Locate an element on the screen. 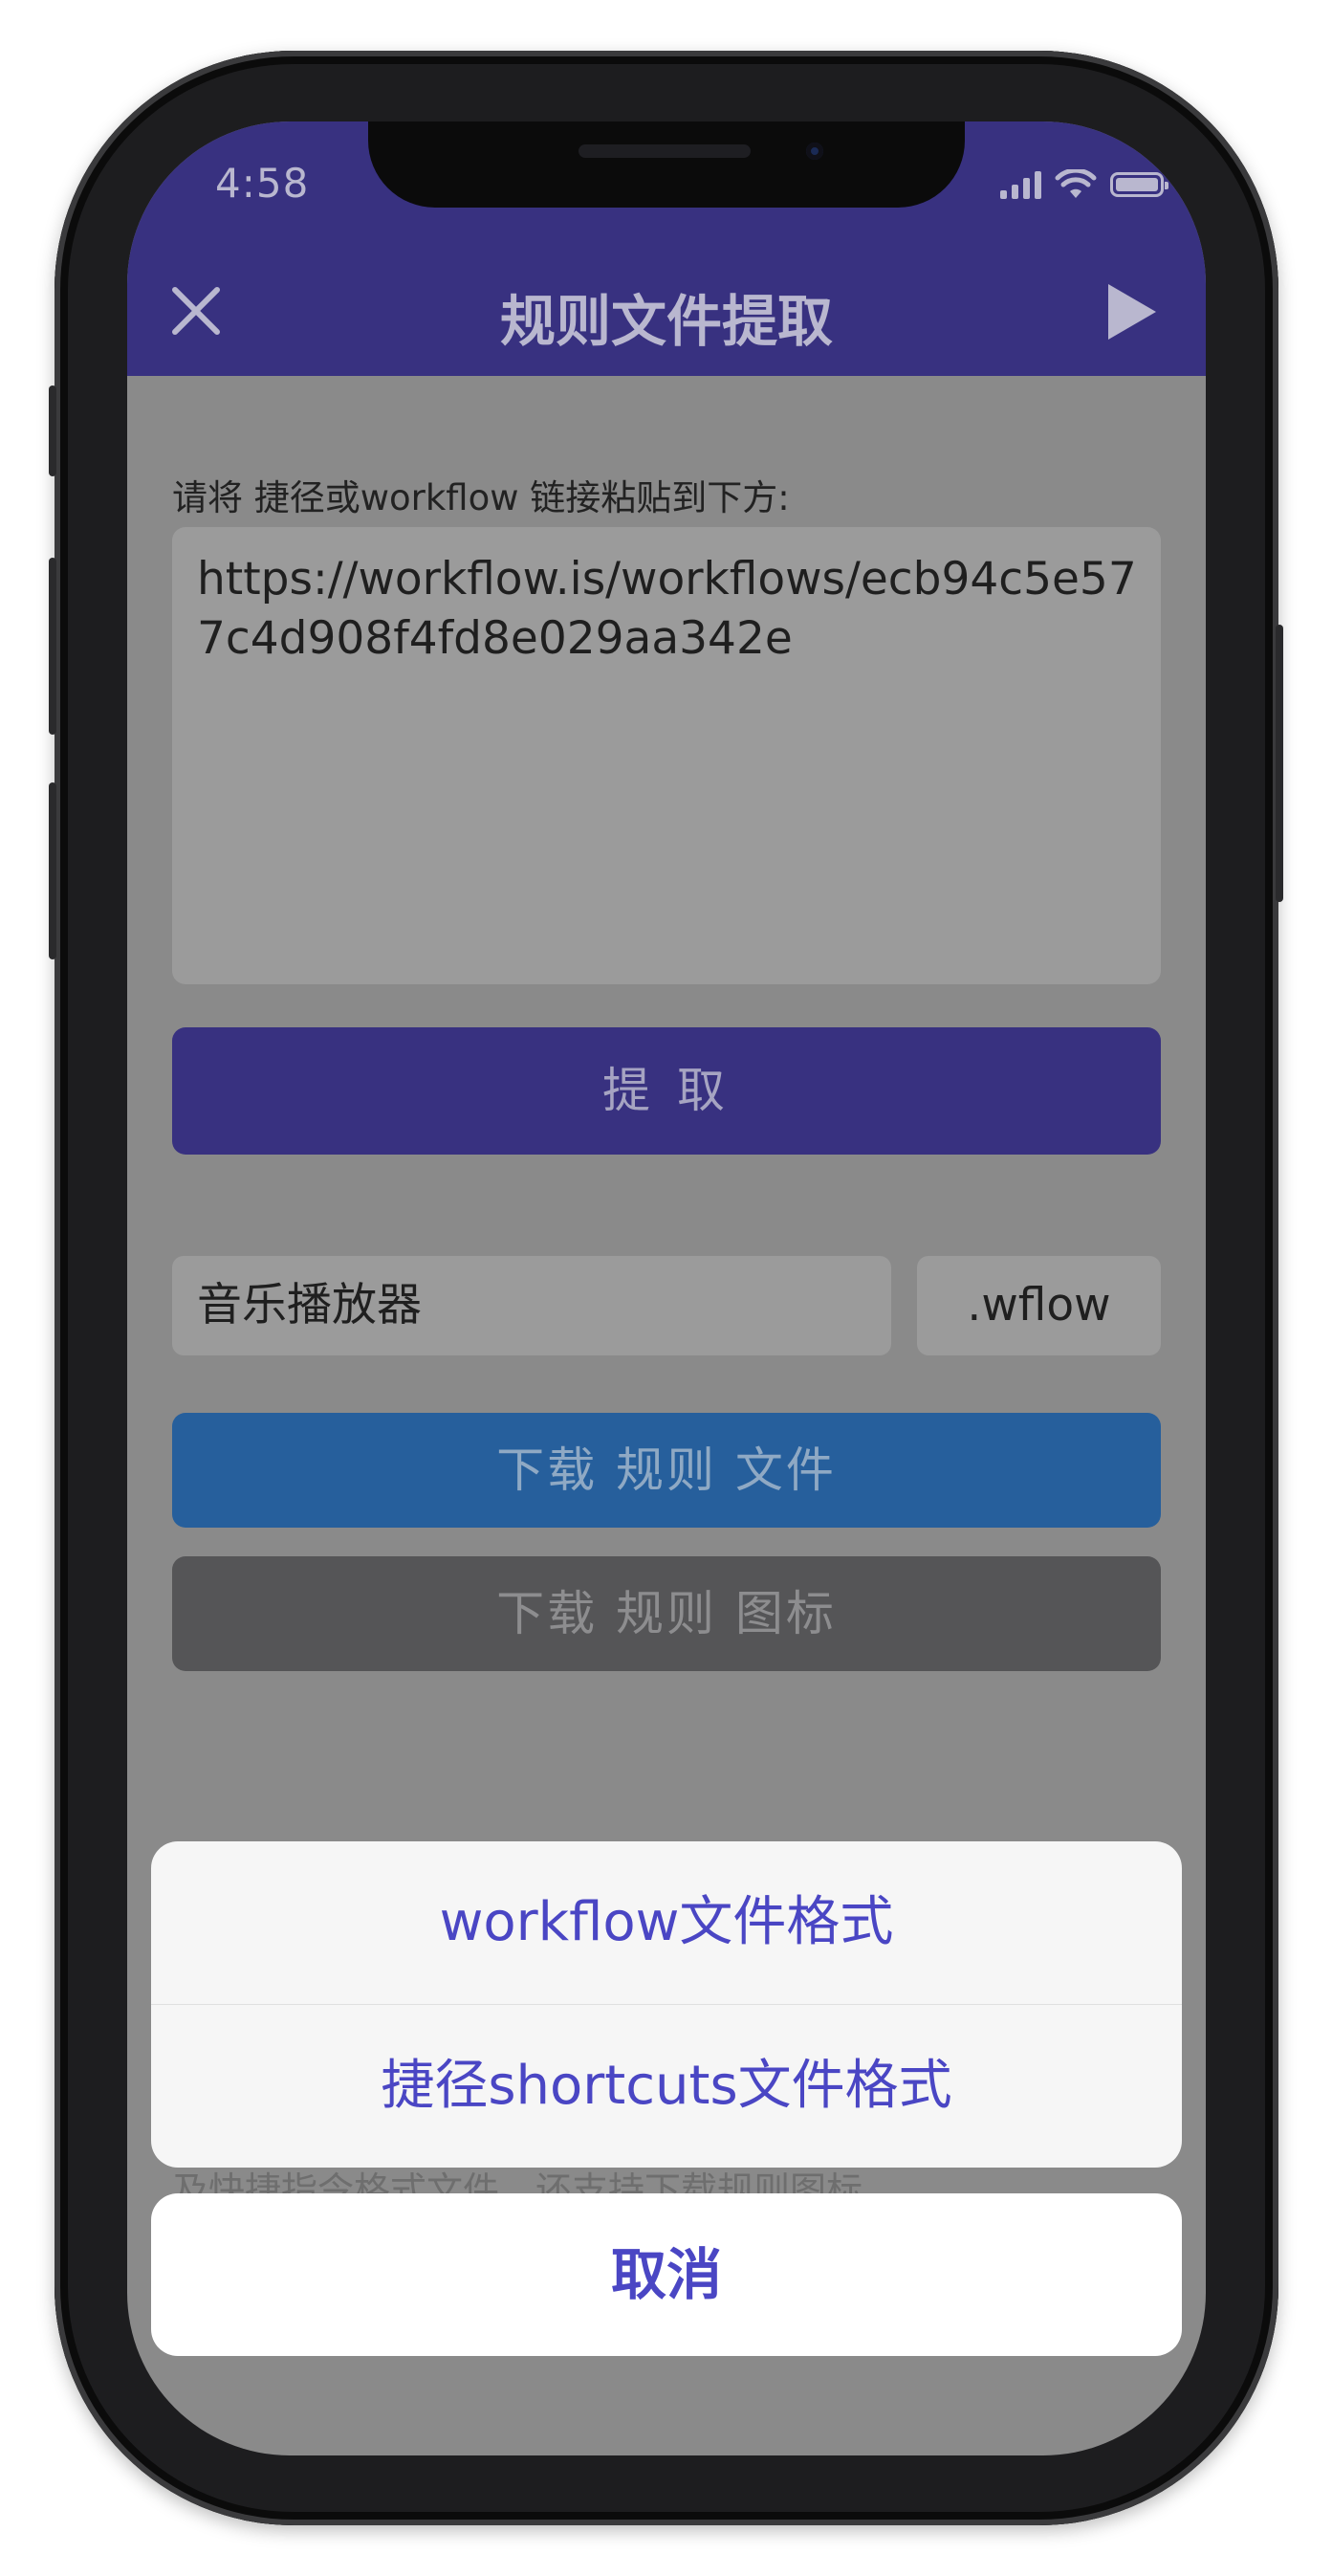 This screenshot has width=1332, height=2576. power-button is located at coordinates (1279, 763).